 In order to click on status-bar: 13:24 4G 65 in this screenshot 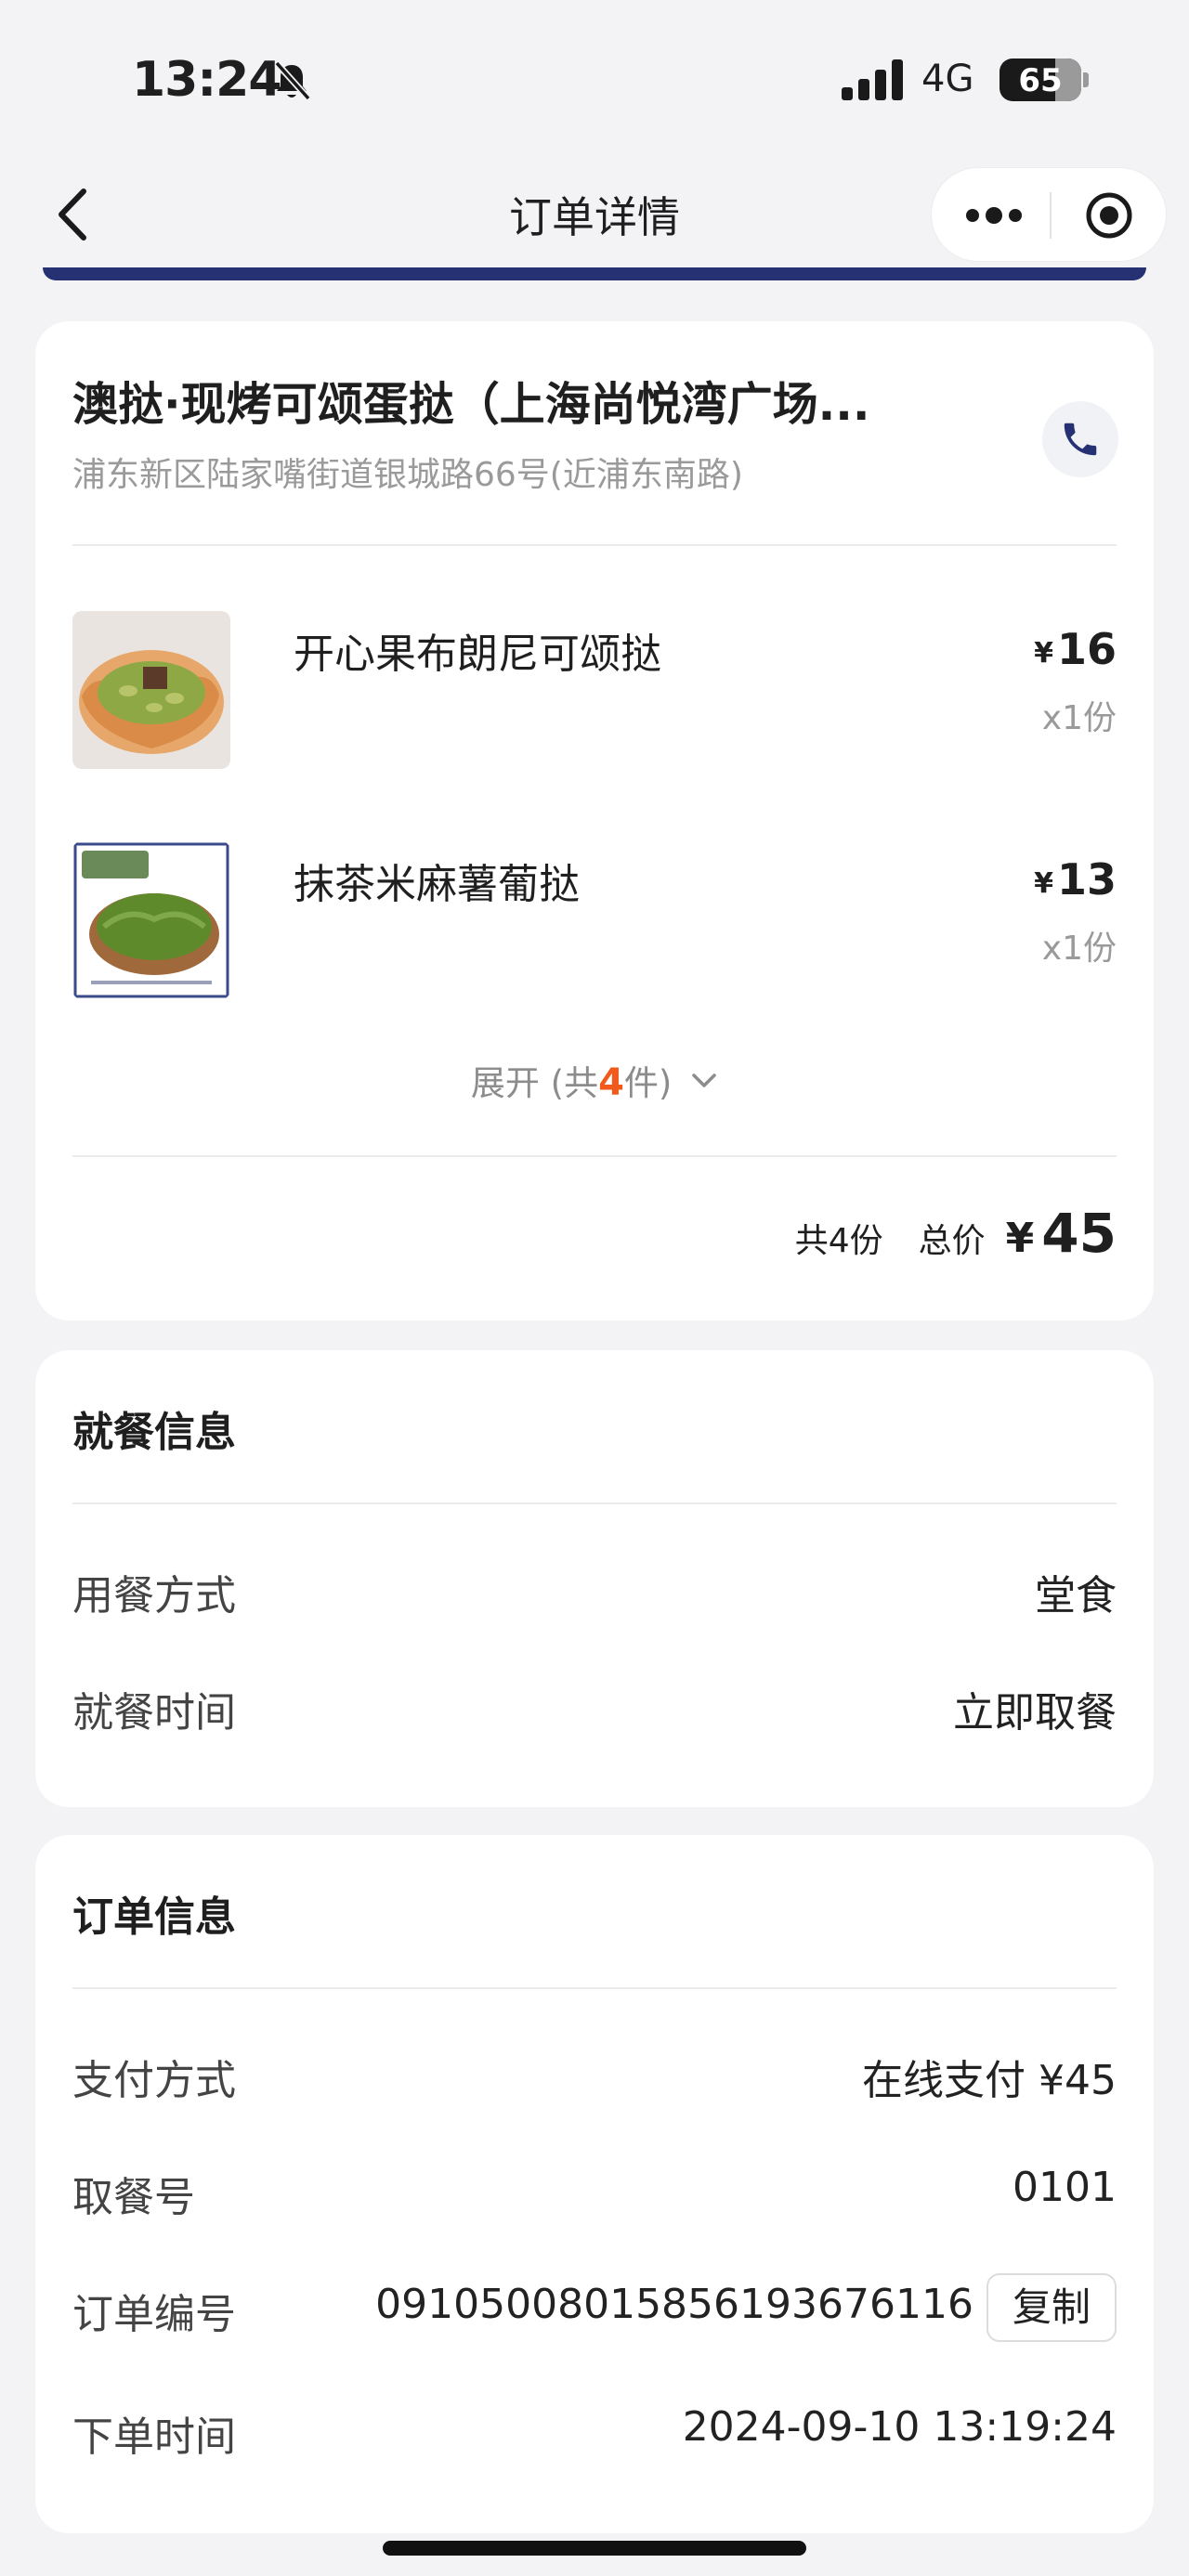, I will do `click(594, 79)`.